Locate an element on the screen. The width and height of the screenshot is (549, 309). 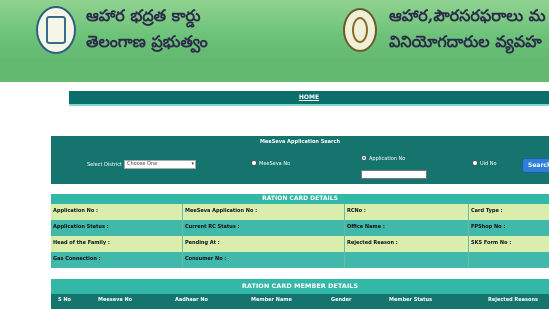
home-link: HOME is located at coordinates (309, 98).